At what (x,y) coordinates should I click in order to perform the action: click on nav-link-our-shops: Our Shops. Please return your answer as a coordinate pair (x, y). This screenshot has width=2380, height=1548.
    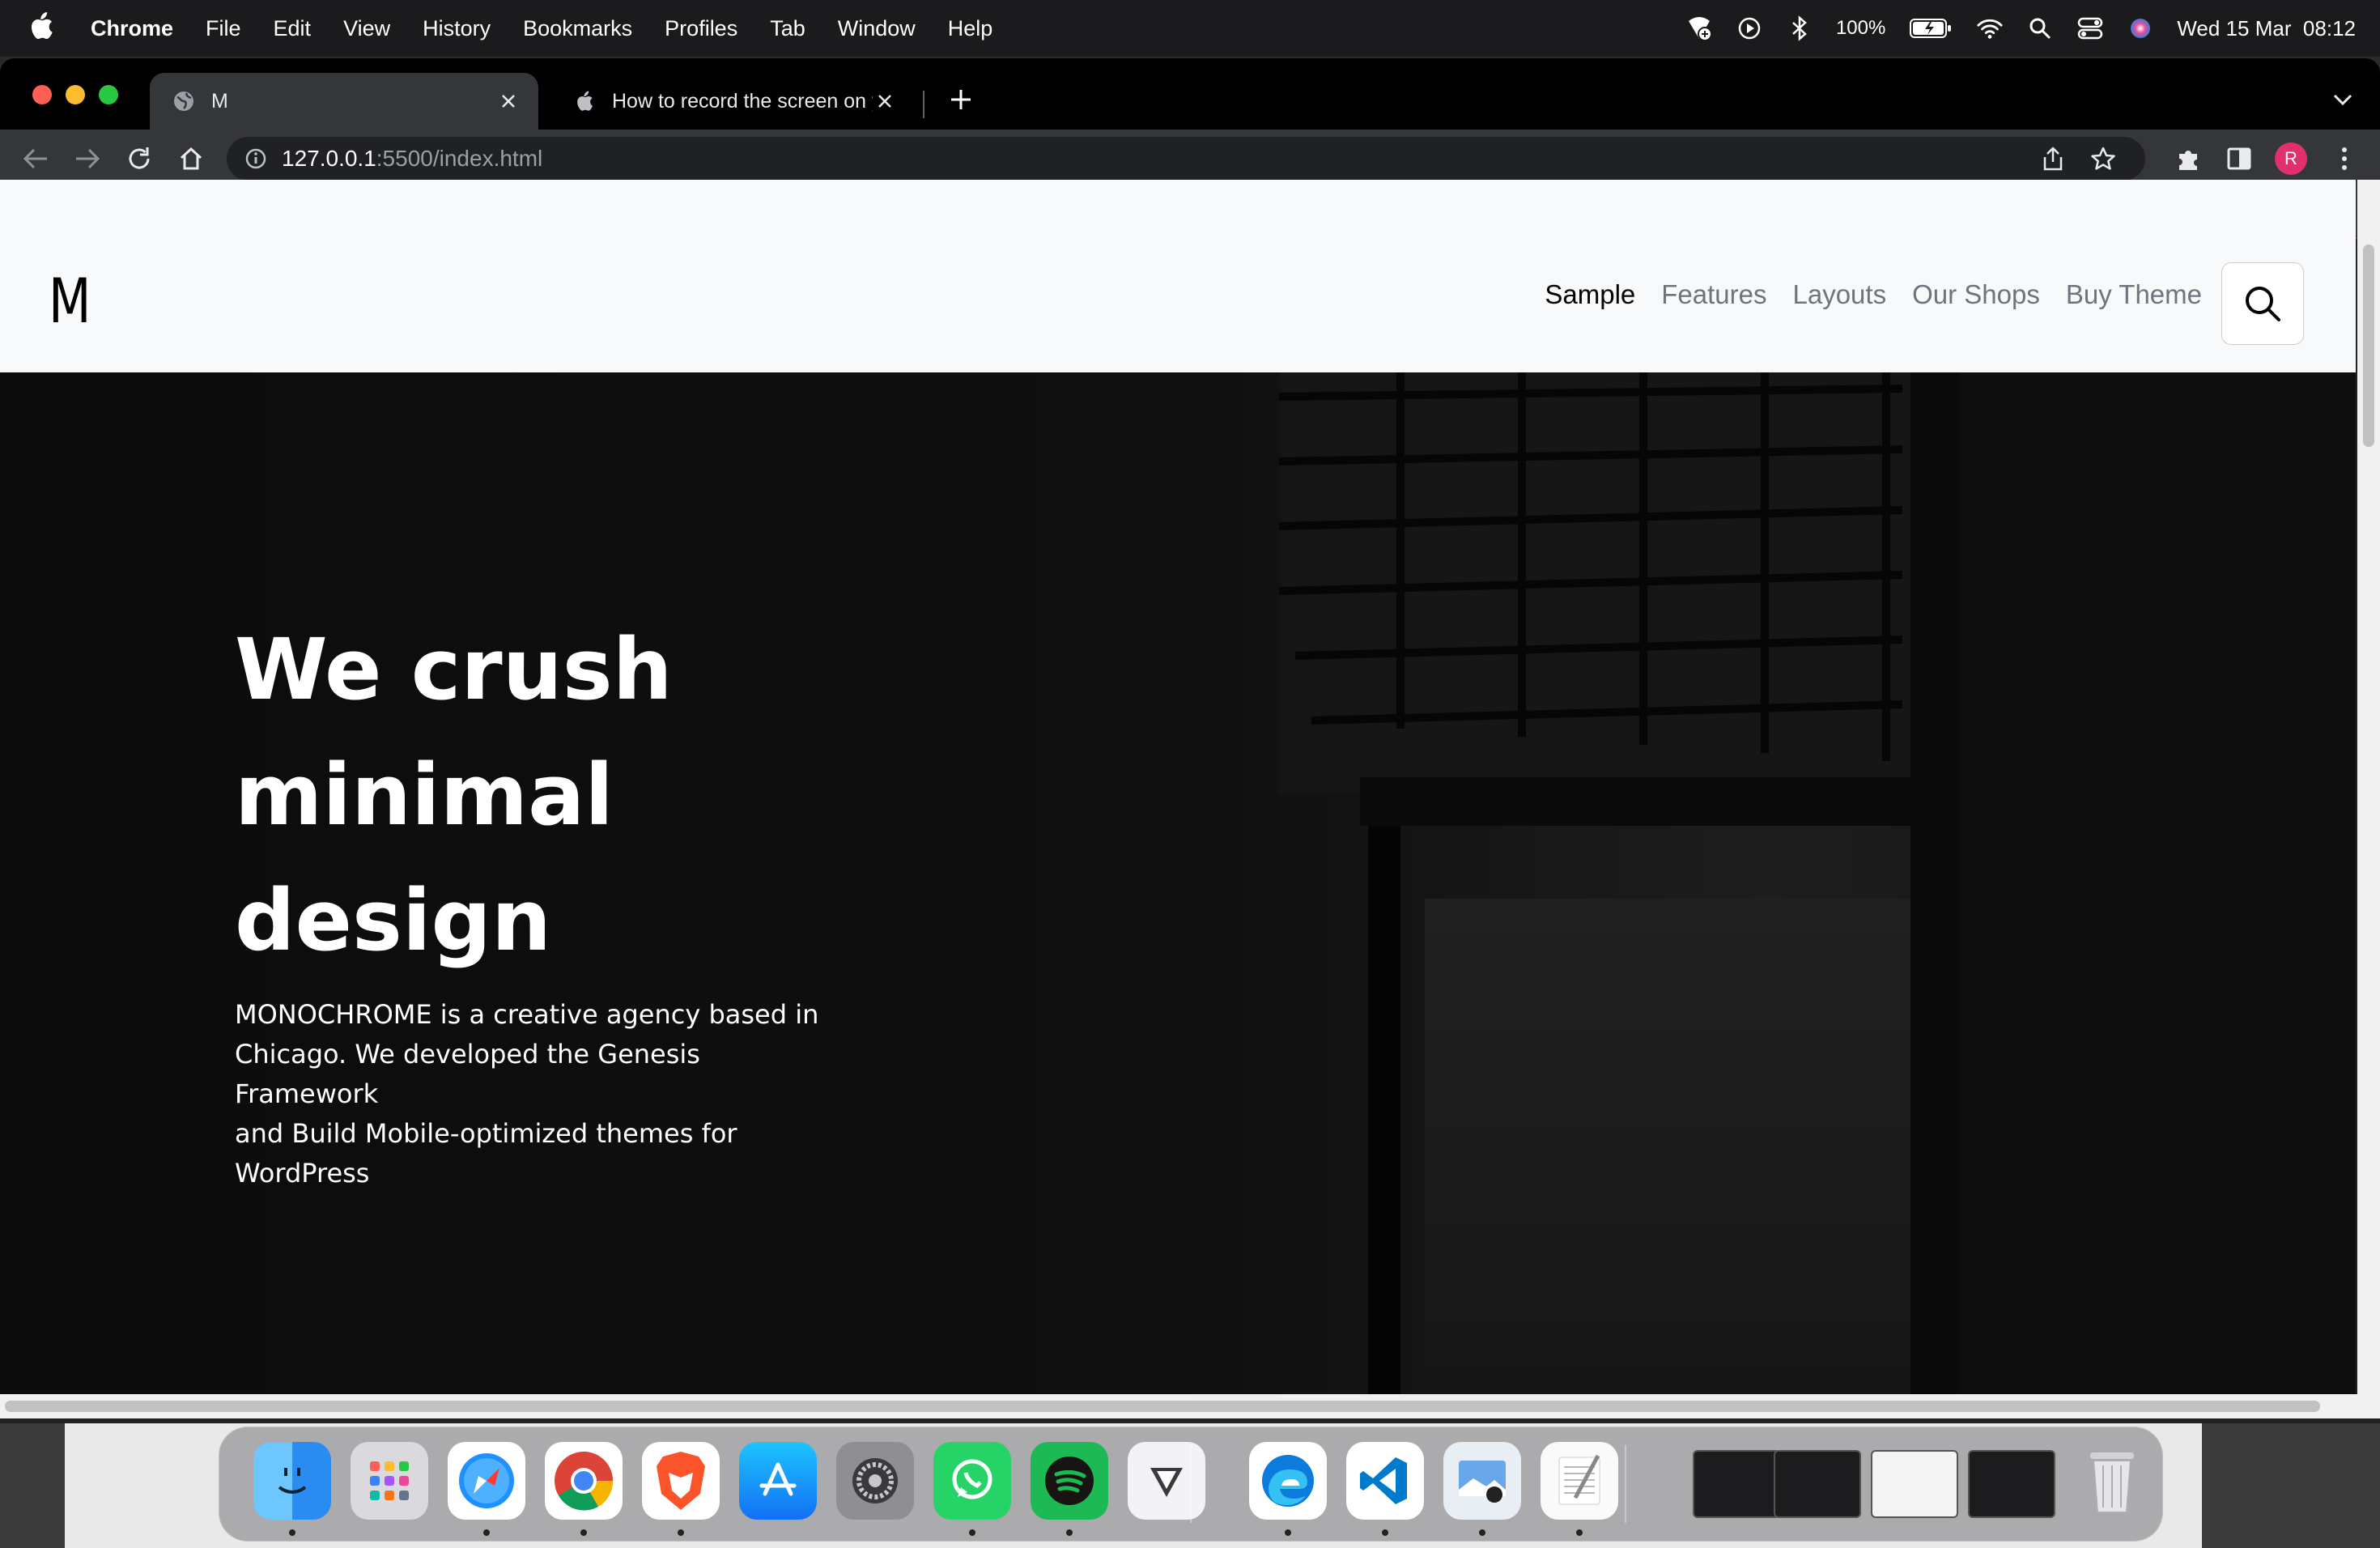
    Looking at the image, I should click on (1976, 294).